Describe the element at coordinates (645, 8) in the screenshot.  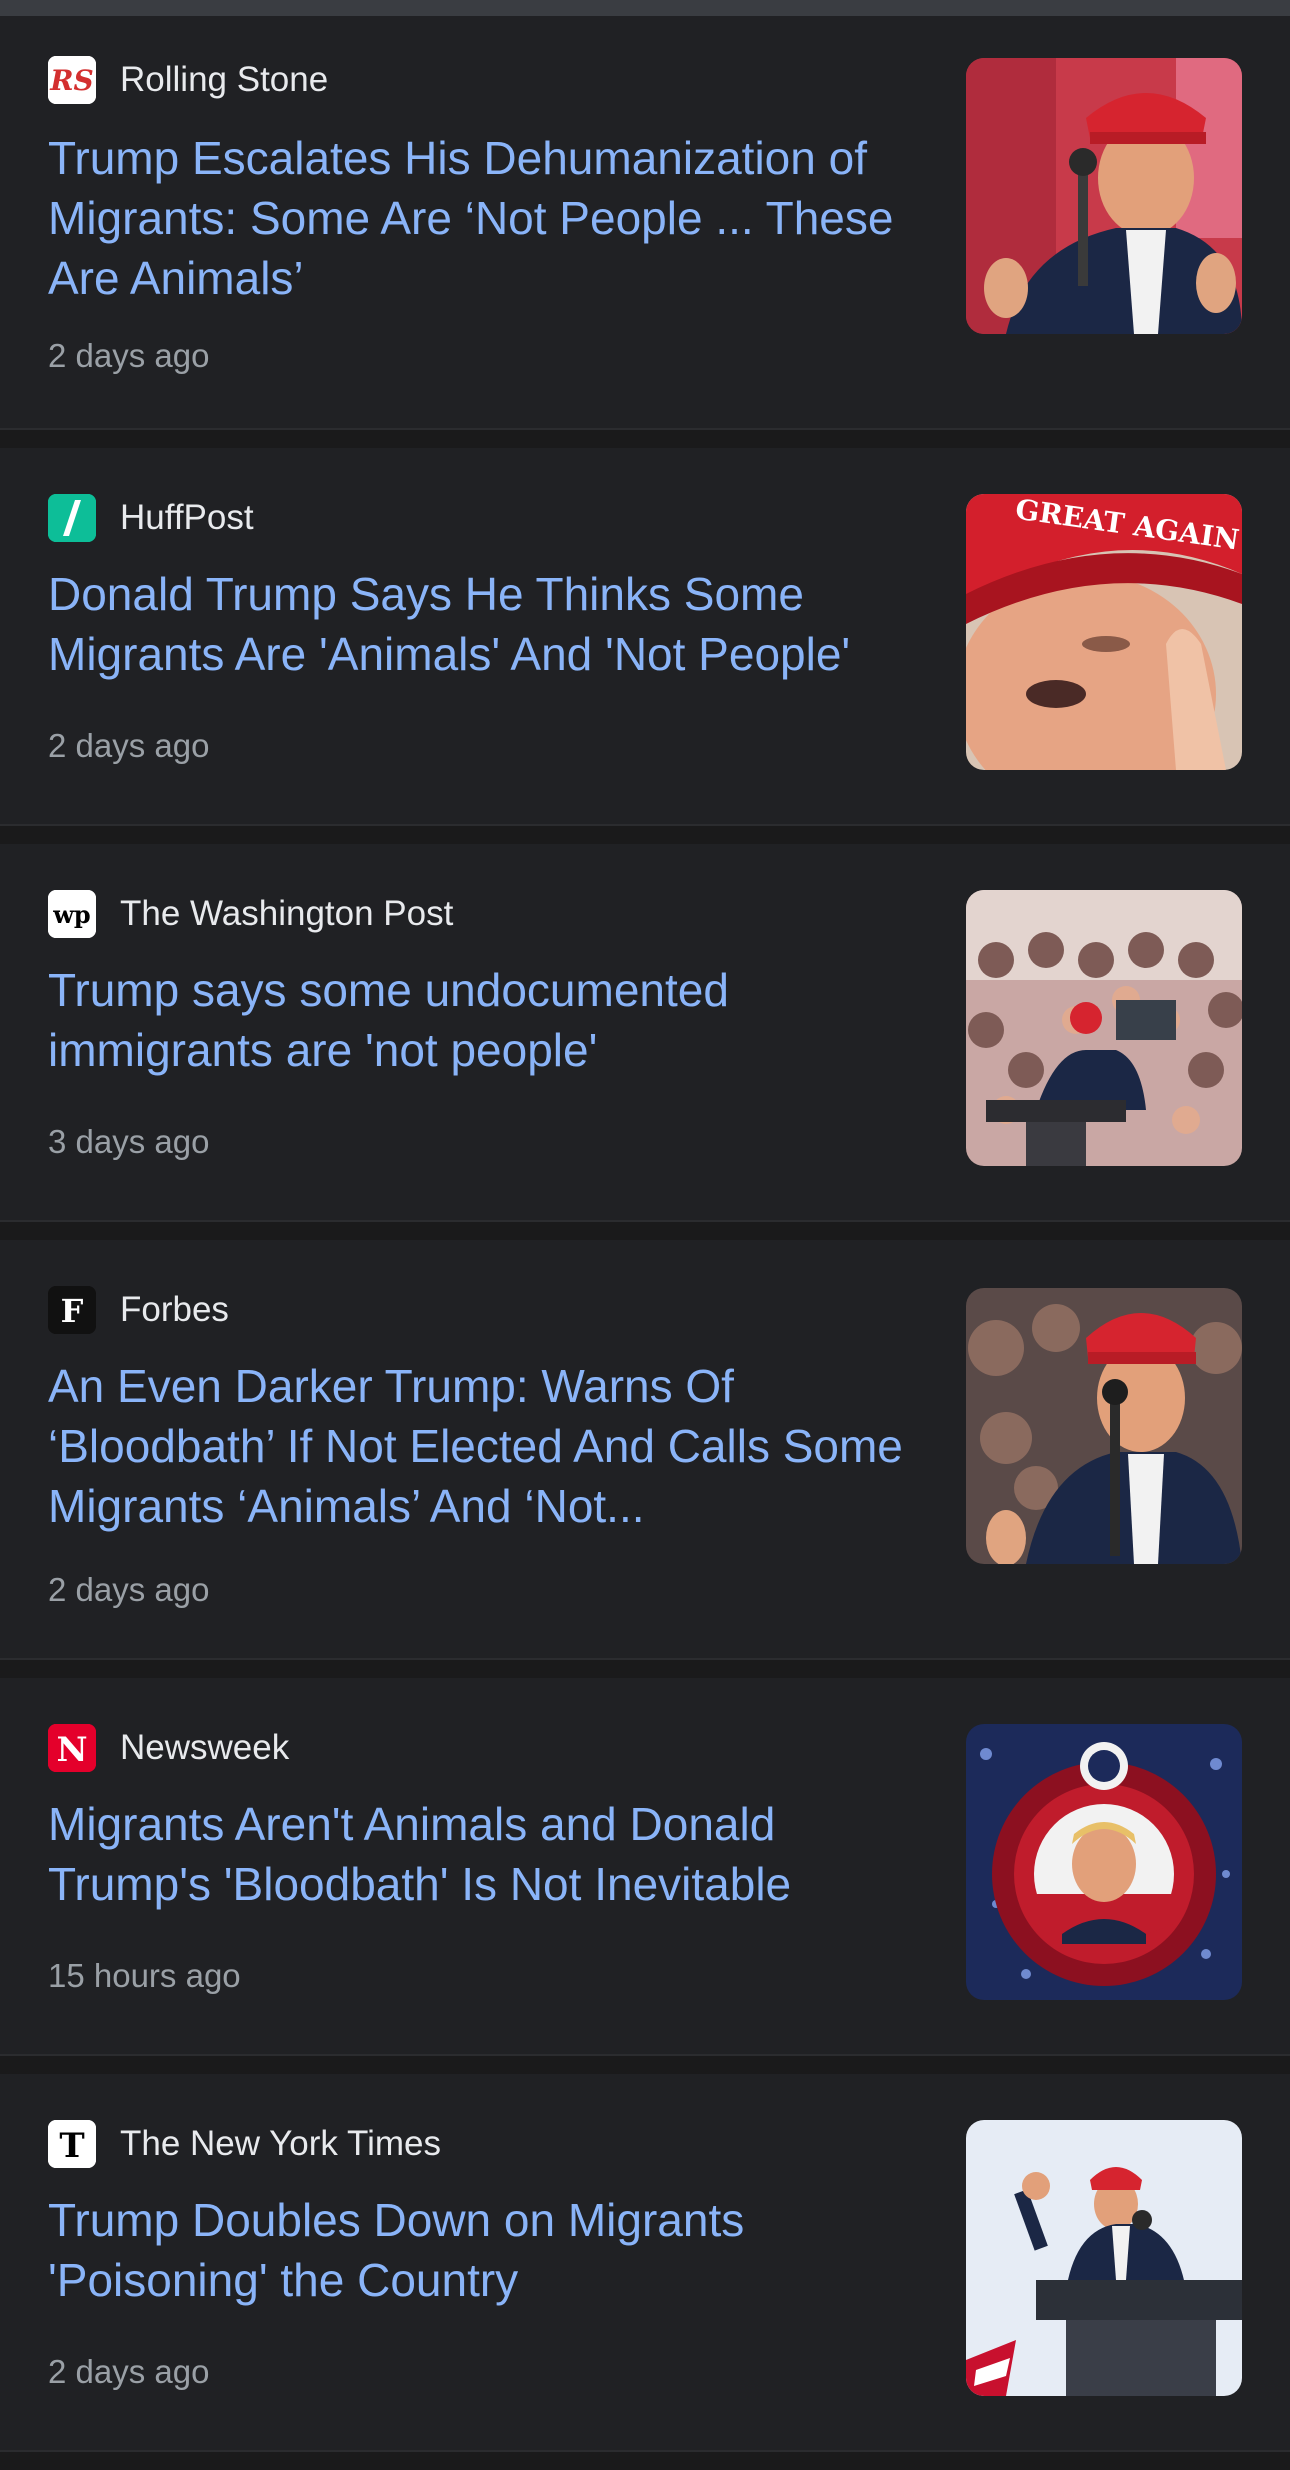
I see `top-bar` at that location.